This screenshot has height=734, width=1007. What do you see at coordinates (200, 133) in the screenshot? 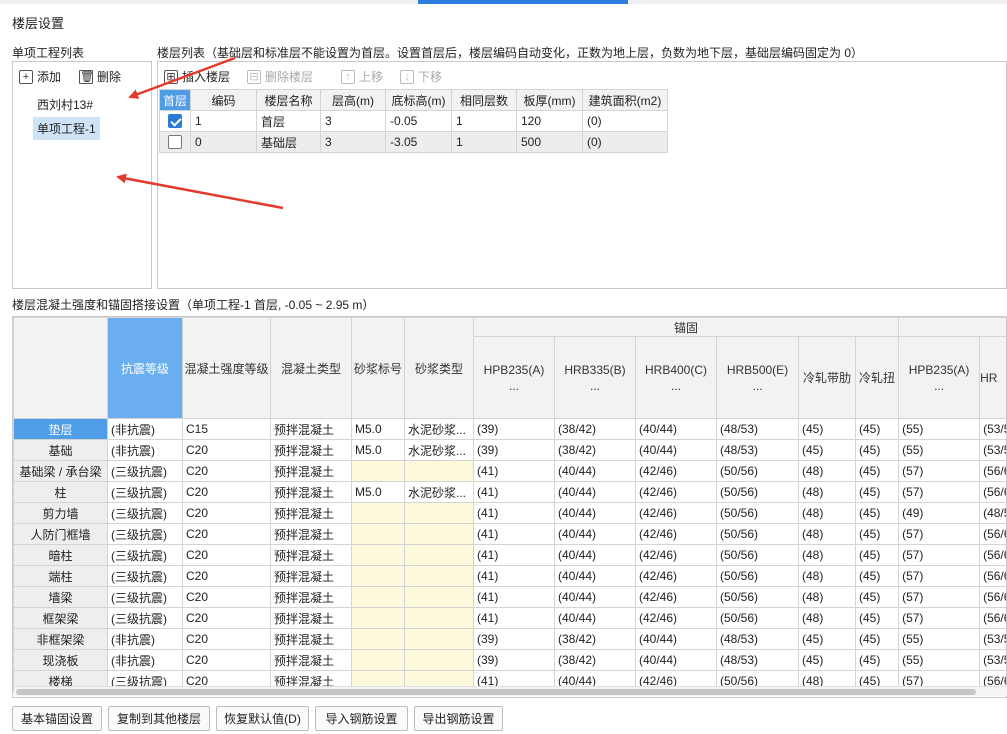
I see `annotation-arrows` at bounding box center [200, 133].